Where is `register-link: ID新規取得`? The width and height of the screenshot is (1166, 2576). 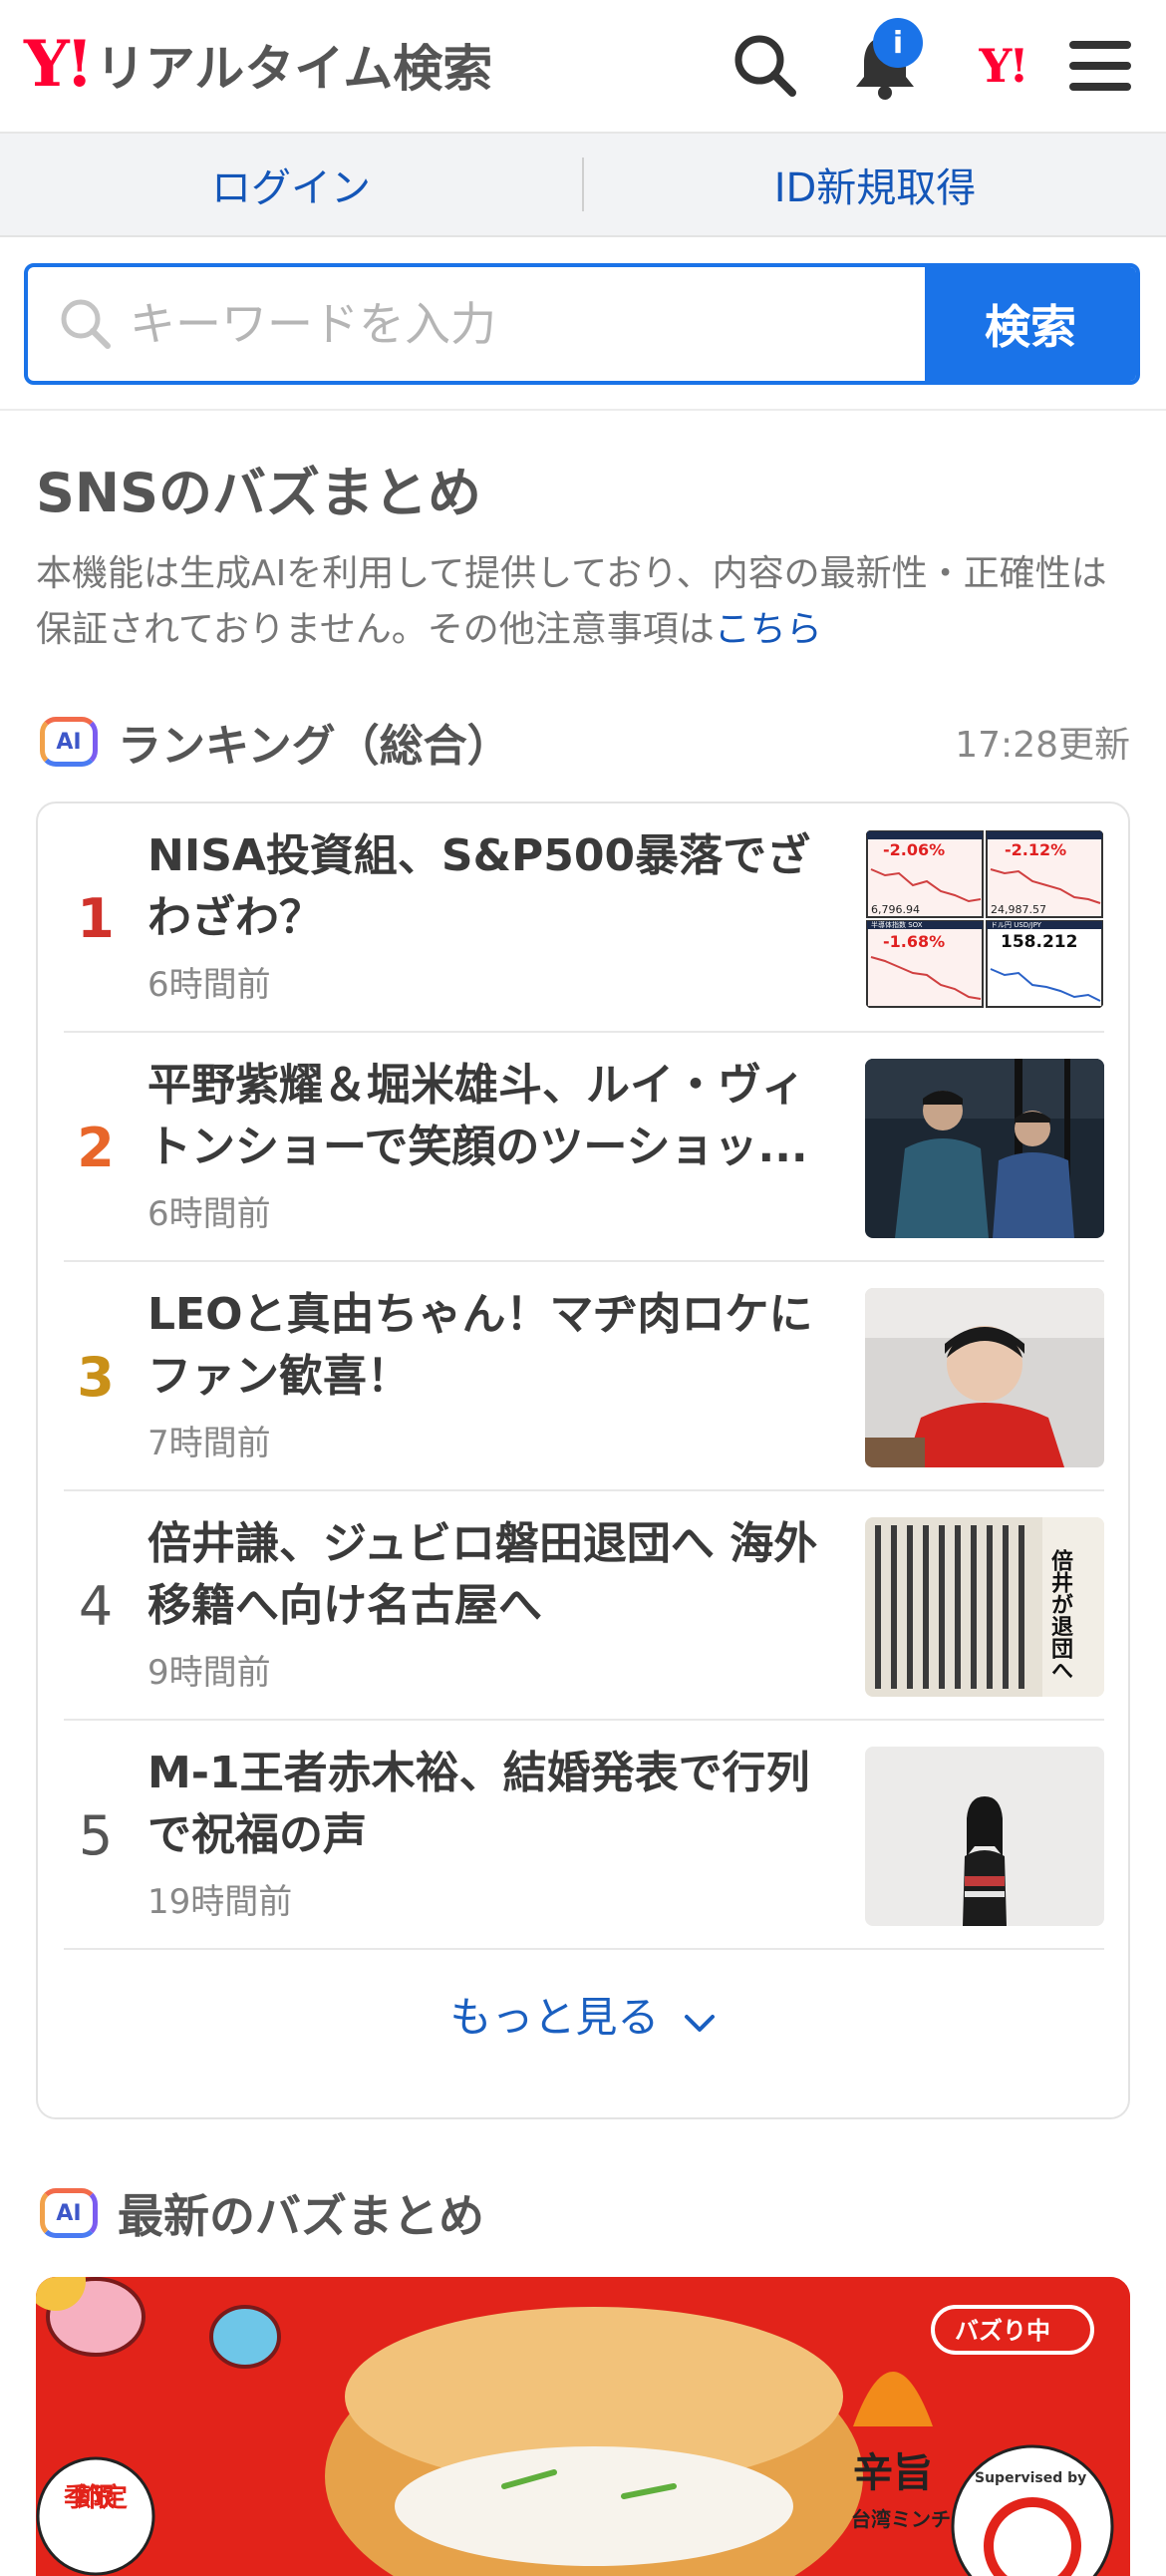 register-link: ID新規取得 is located at coordinates (875, 184).